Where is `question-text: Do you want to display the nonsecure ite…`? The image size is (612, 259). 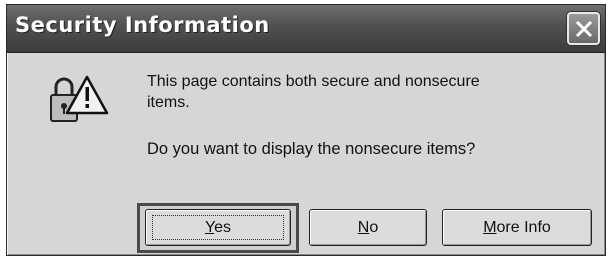 question-text: Do you want to display the nonsecure ite… is located at coordinates (311, 149).